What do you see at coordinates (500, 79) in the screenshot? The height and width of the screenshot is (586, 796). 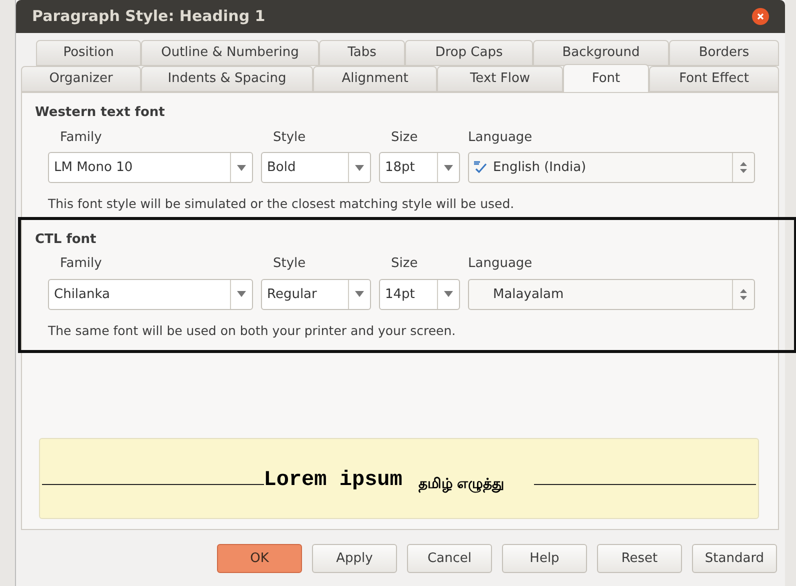 I see `tab: Text Flow` at bounding box center [500, 79].